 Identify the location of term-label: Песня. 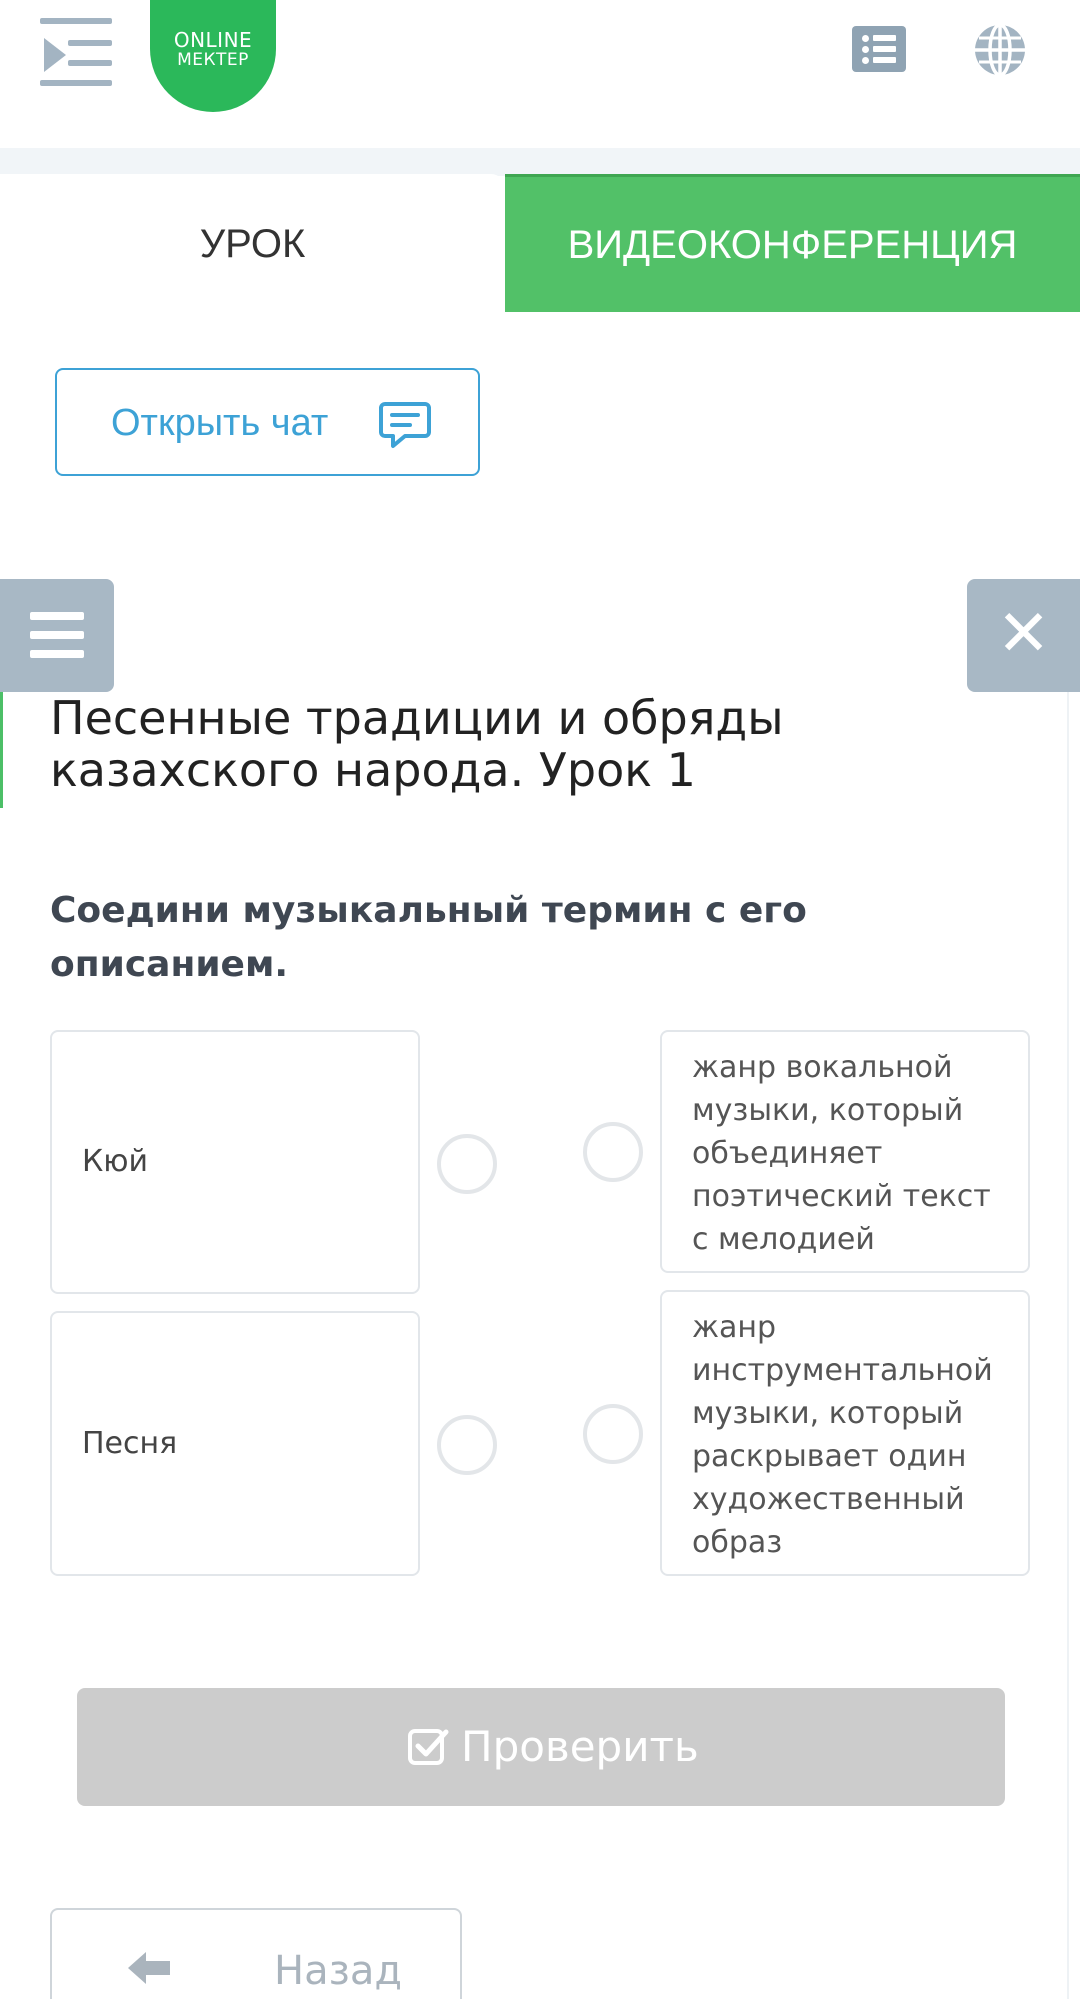
(130, 1443).